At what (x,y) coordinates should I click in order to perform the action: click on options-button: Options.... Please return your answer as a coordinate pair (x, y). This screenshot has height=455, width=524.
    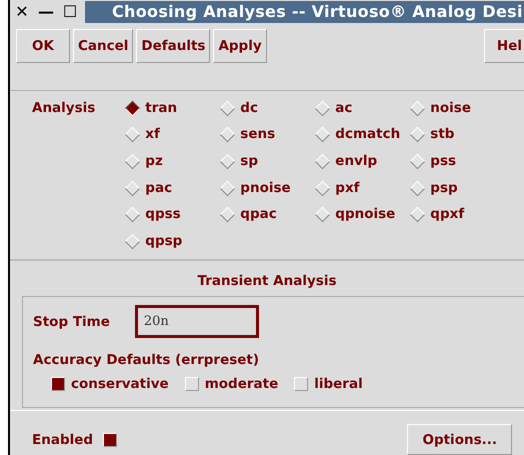
    Looking at the image, I should click on (459, 439).